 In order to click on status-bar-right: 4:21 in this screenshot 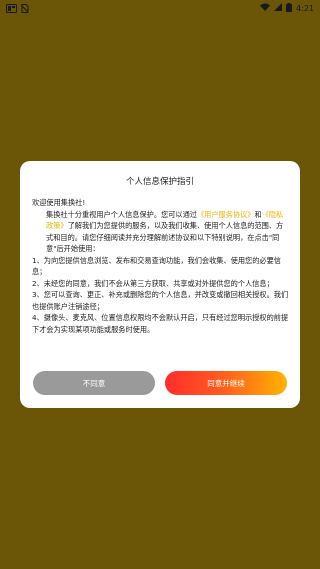, I will do `click(287, 8)`.